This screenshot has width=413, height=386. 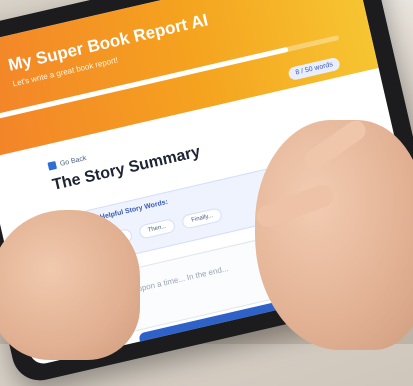 I want to click on go-back-button: Go Back, so click(x=67, y=162).